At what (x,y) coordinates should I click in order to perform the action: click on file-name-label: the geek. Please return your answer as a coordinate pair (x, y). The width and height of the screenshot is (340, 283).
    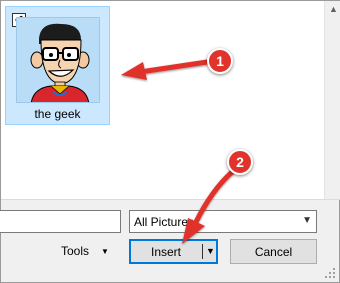
    Looking at the image, I should click on (57, 114).